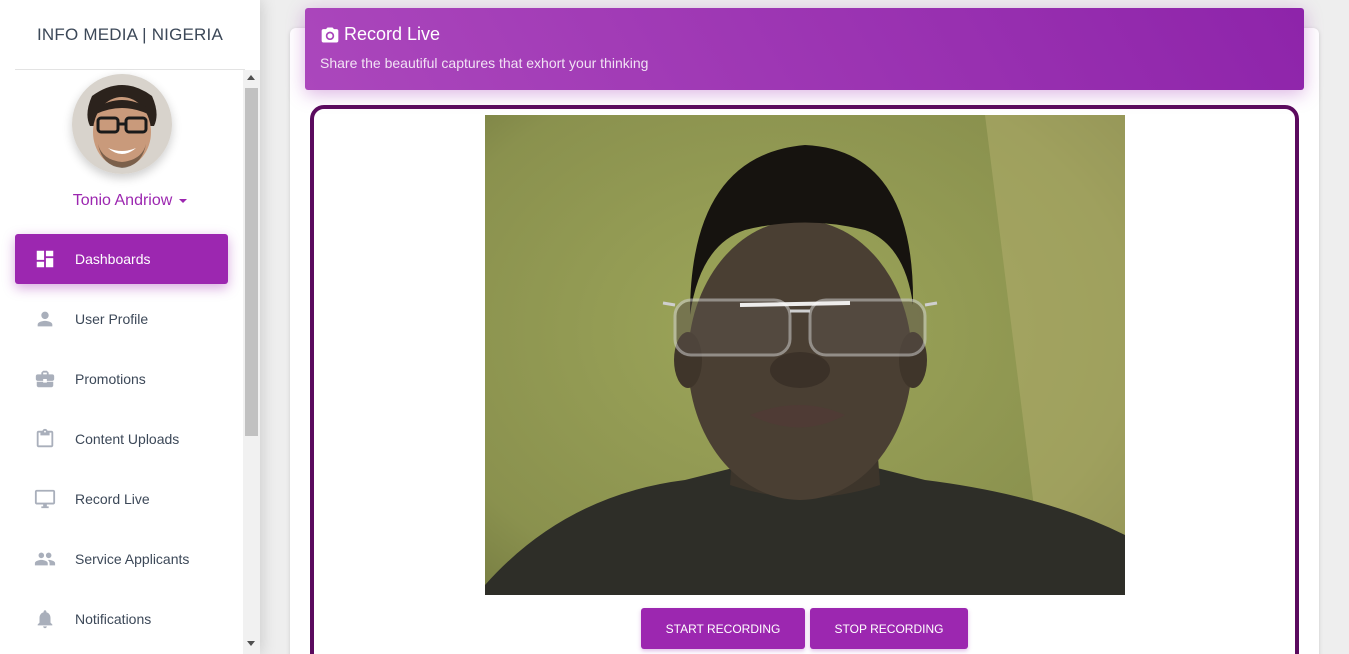 The height and width of the screenshot is (654, 1349). Describe the element at coordinates (330, 34) in the screenshot. I see `camera-icon` at that location.